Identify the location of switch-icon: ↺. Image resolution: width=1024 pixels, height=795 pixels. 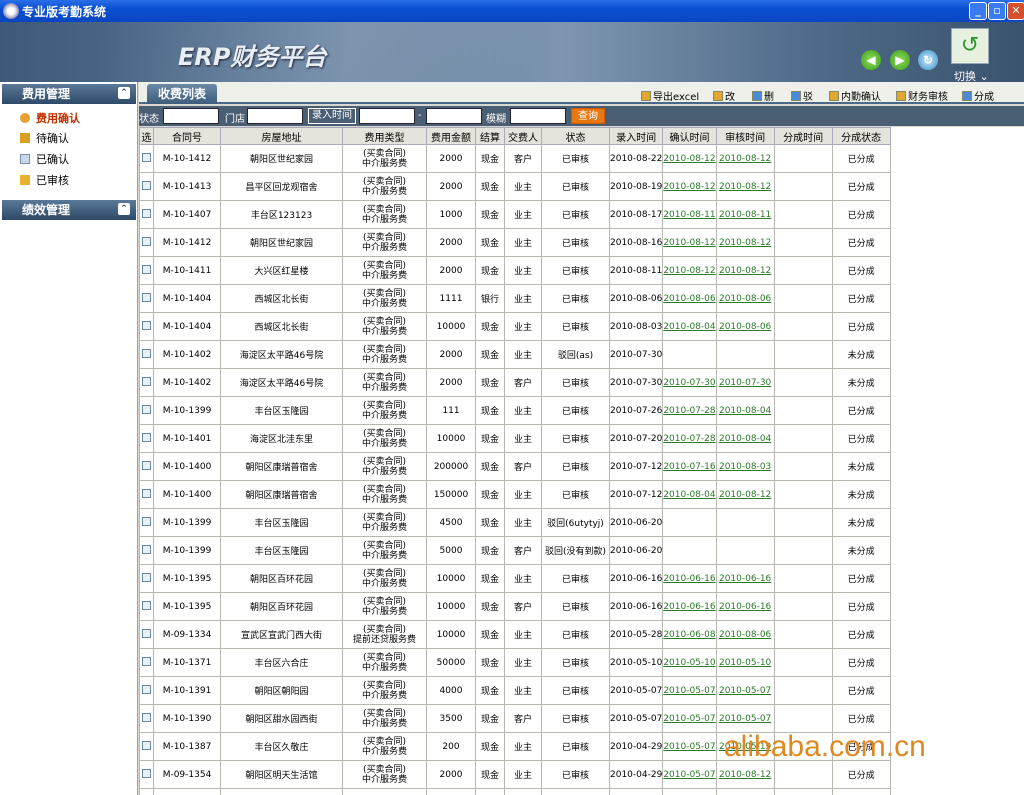
(970, 46).